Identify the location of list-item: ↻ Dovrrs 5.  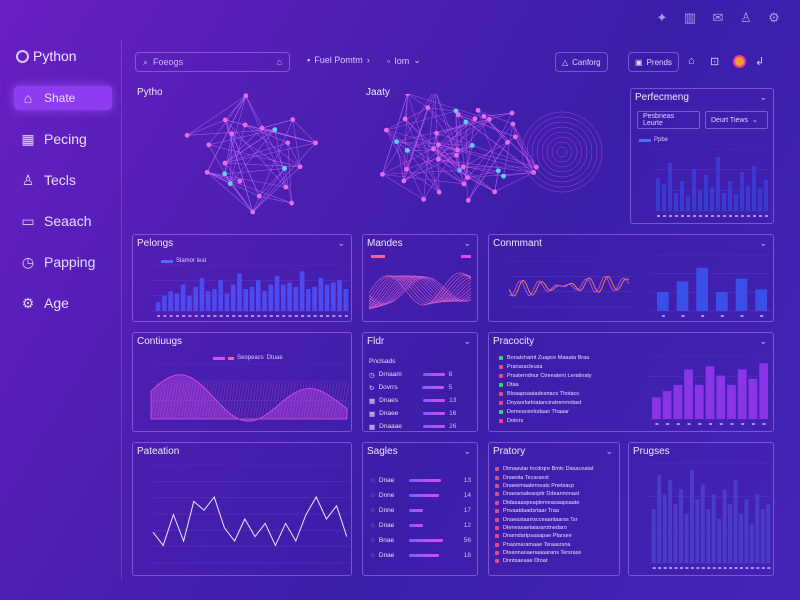
(421, 387).